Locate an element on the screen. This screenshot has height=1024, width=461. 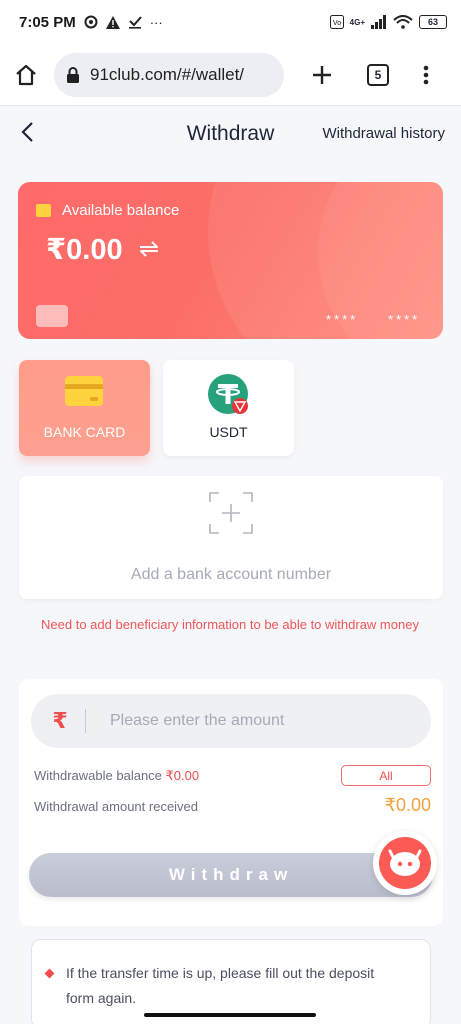
volte-icon: Vo is located at coordinates (336, 22).